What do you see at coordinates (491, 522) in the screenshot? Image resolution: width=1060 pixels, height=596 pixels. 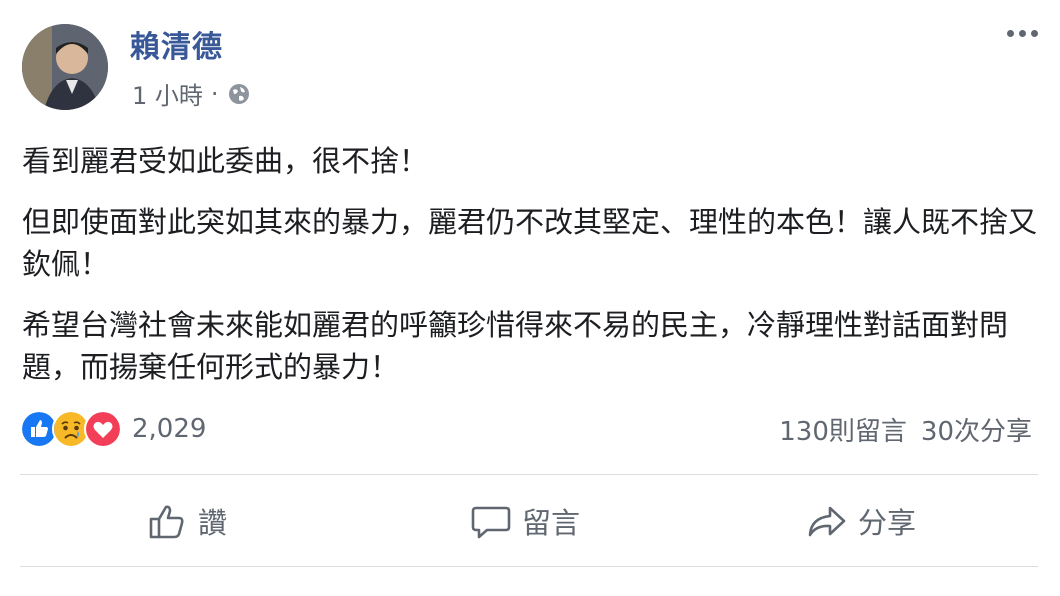 I see `comment-icon` at bounding box center [491, 522].